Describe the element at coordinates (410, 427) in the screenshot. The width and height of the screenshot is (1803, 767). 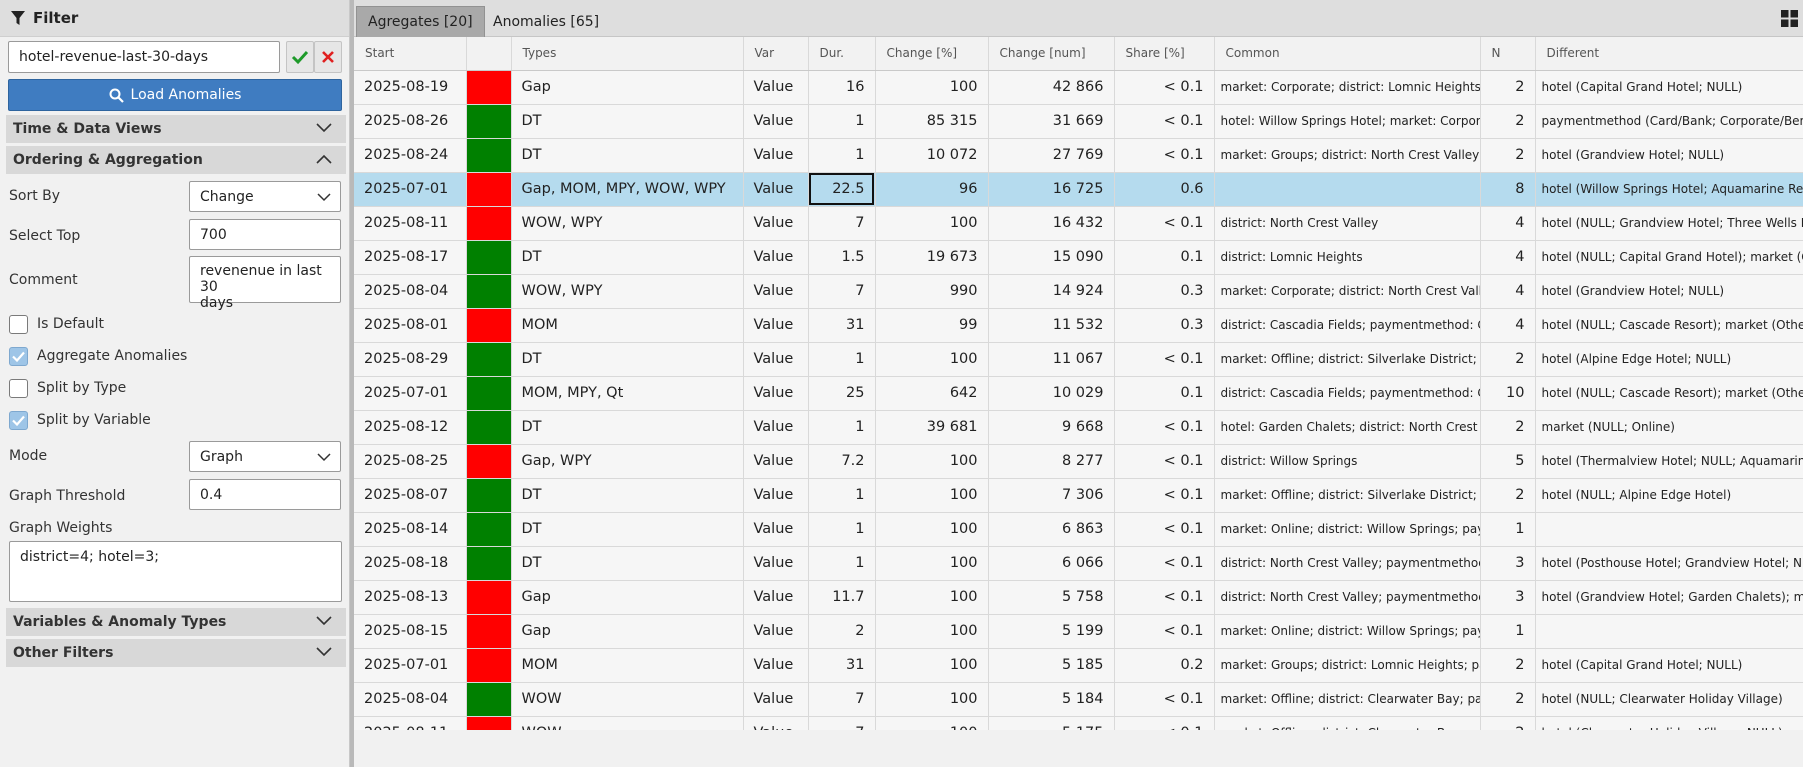
I see `cell-start: 2025-08-12` at that location.